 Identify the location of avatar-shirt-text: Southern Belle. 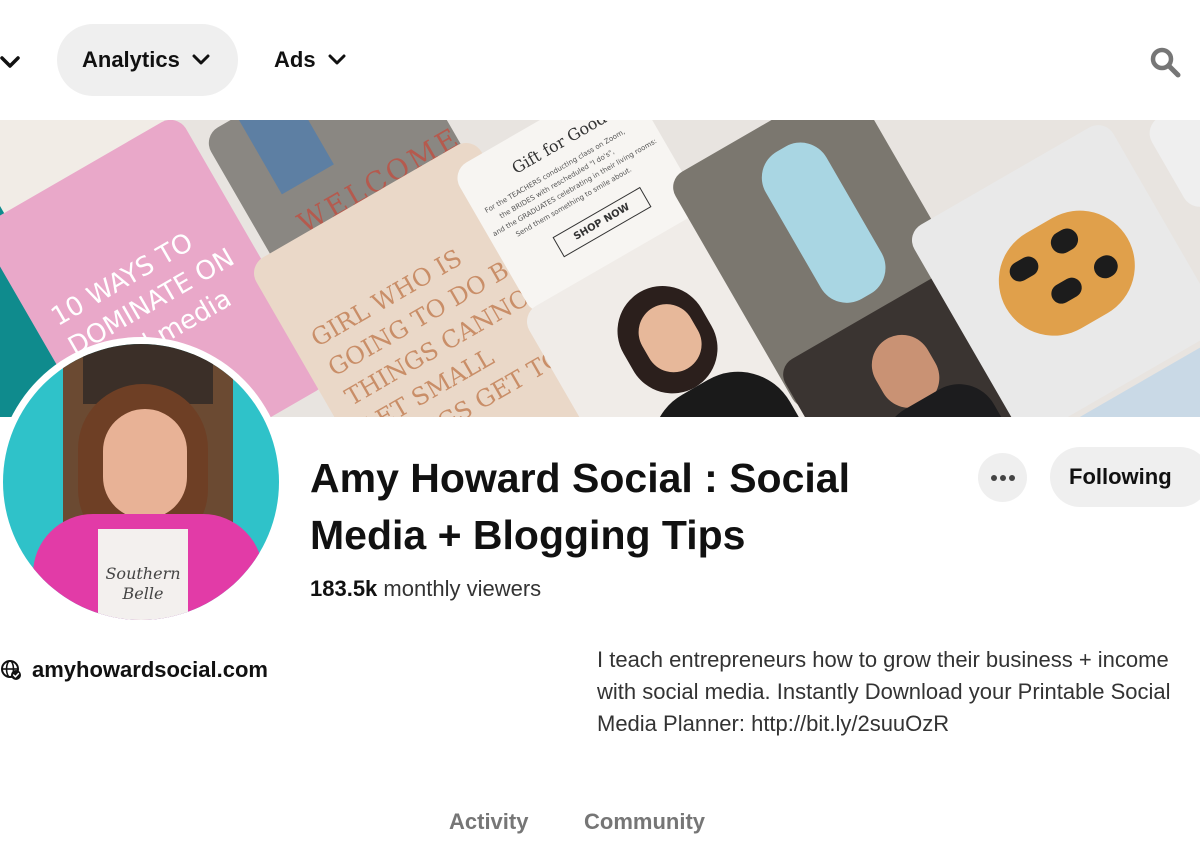
(143, 583).